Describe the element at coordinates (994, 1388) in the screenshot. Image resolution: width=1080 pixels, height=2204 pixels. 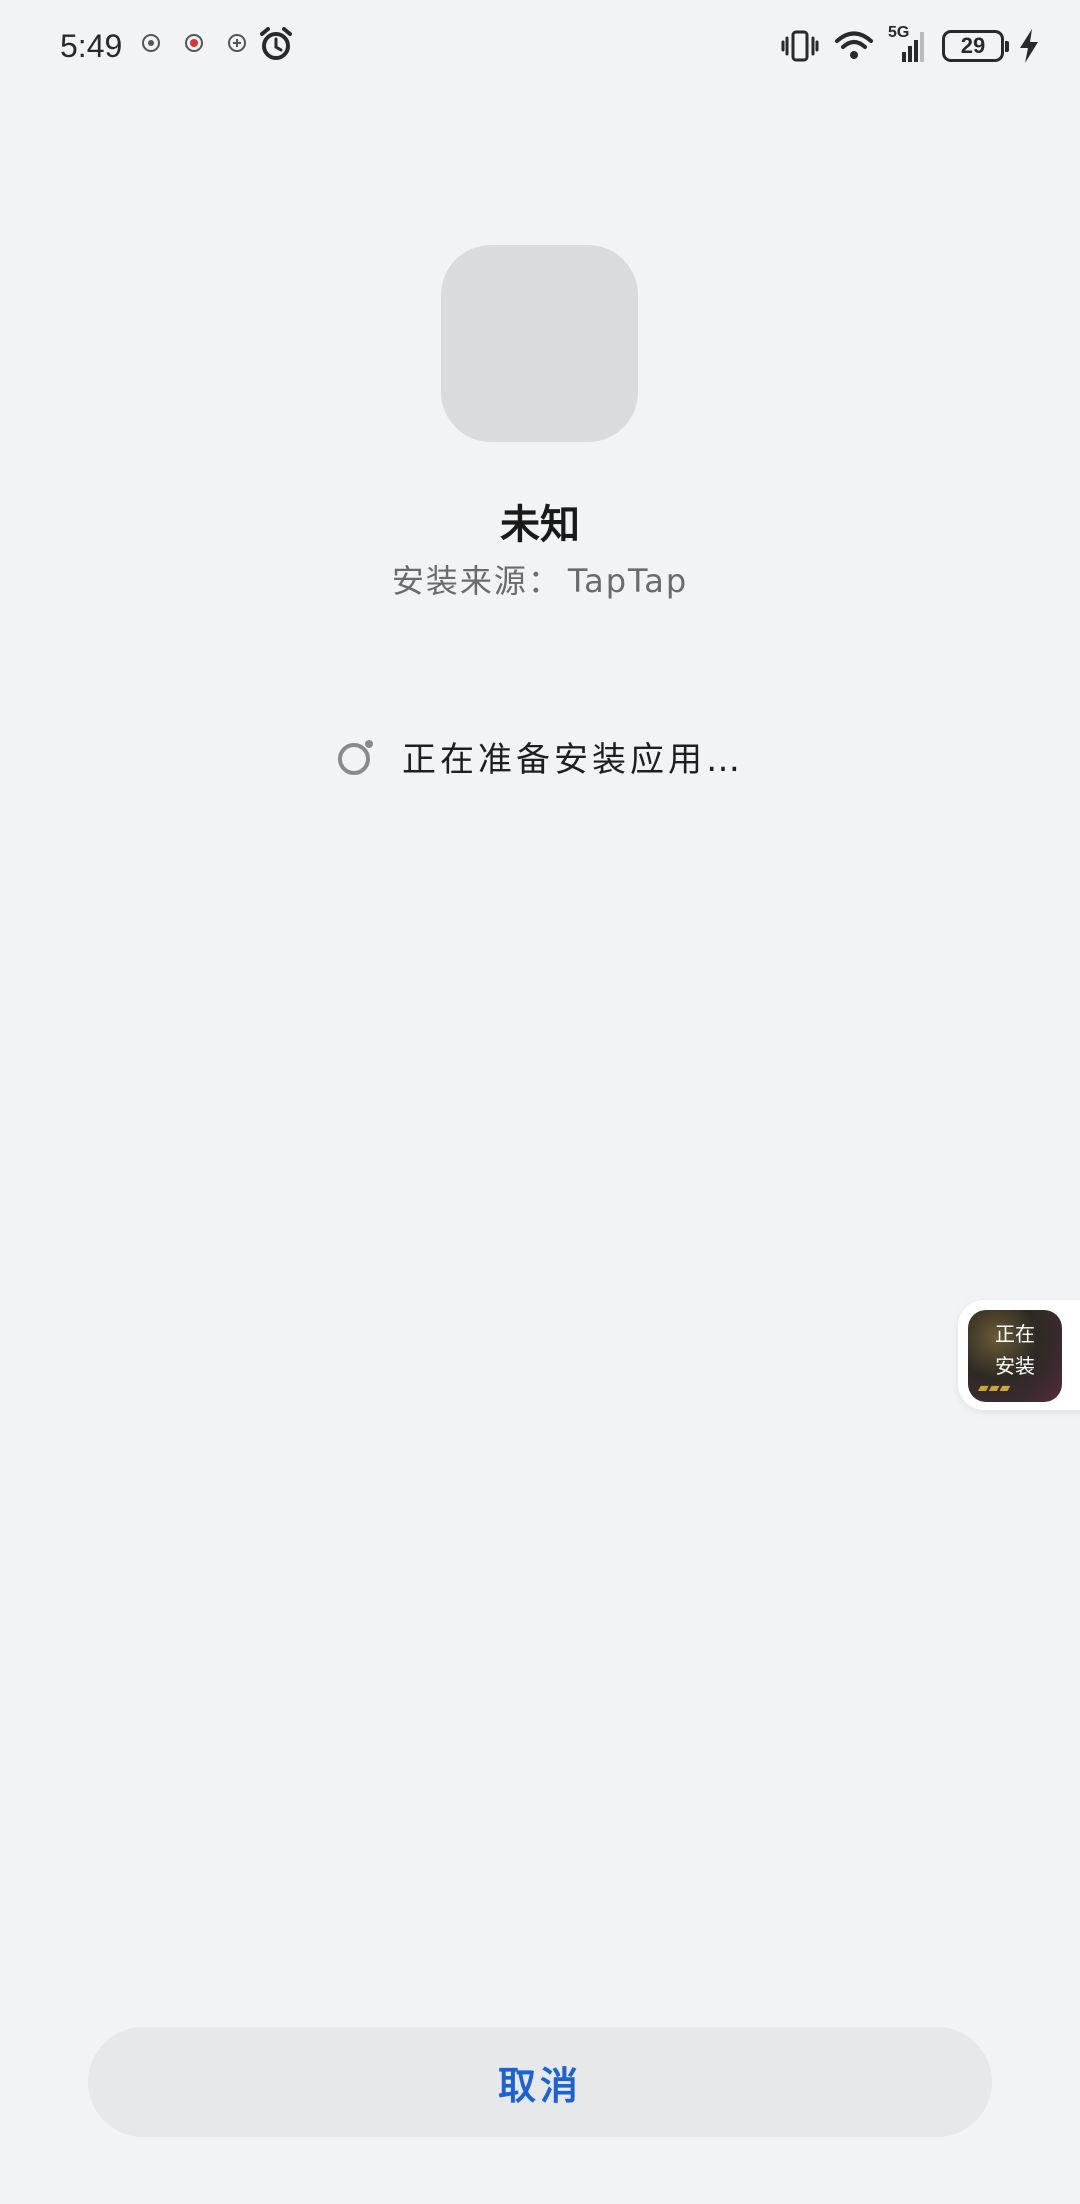
I see `thumbnail-tag-icon: ▰▰▰` at that location.